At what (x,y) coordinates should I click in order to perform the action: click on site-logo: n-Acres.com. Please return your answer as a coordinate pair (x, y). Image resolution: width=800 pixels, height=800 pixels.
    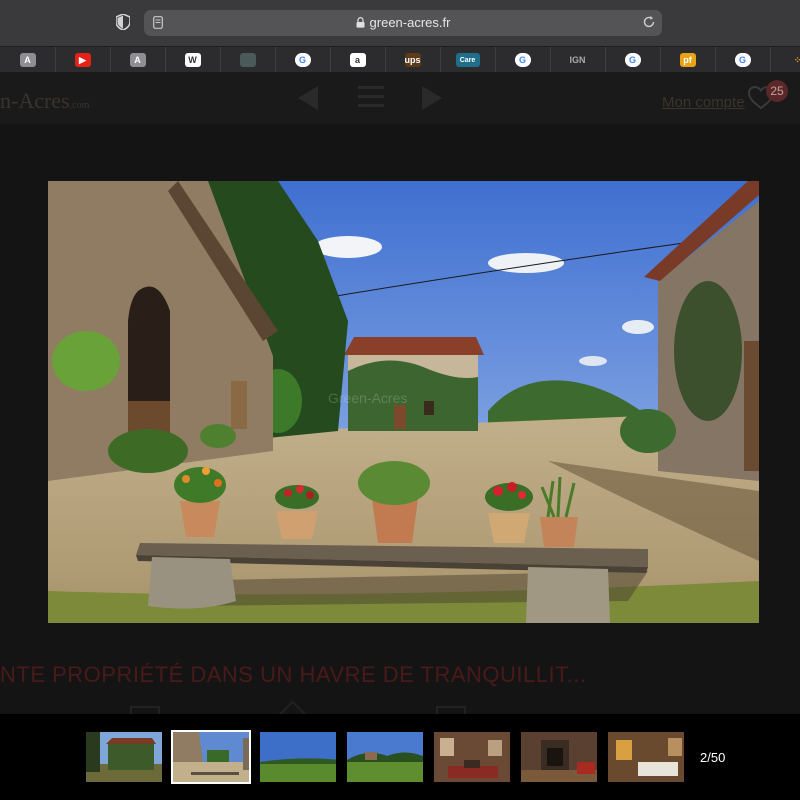
    Looking at the image, I should click on (44, 101).